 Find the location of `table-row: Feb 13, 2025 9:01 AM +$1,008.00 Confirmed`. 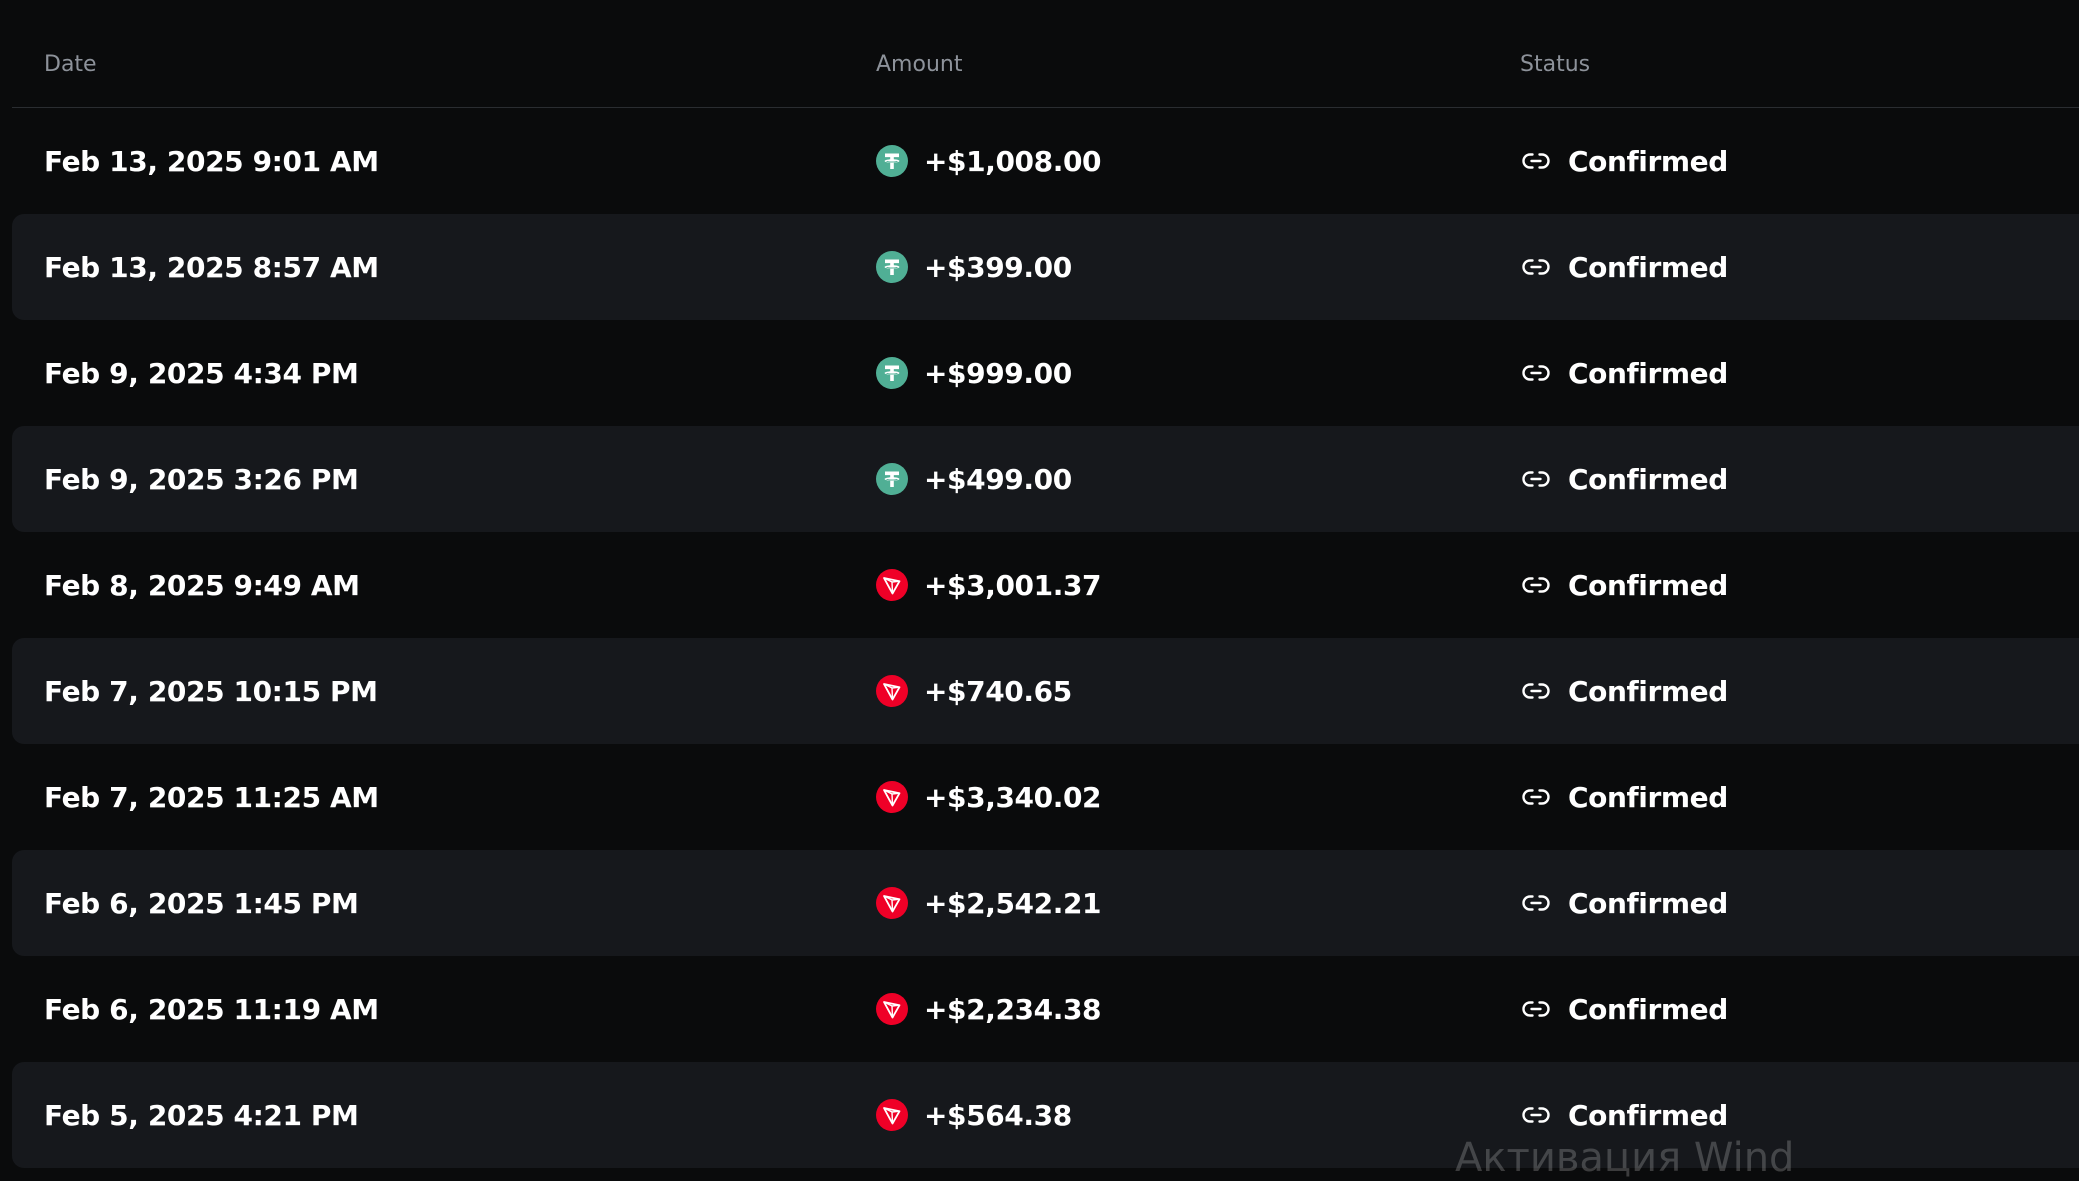

table-row: Feb 13, 2025 9:01 AM +$1,008.00 Confirmed is located at coordinates (1045, 161).